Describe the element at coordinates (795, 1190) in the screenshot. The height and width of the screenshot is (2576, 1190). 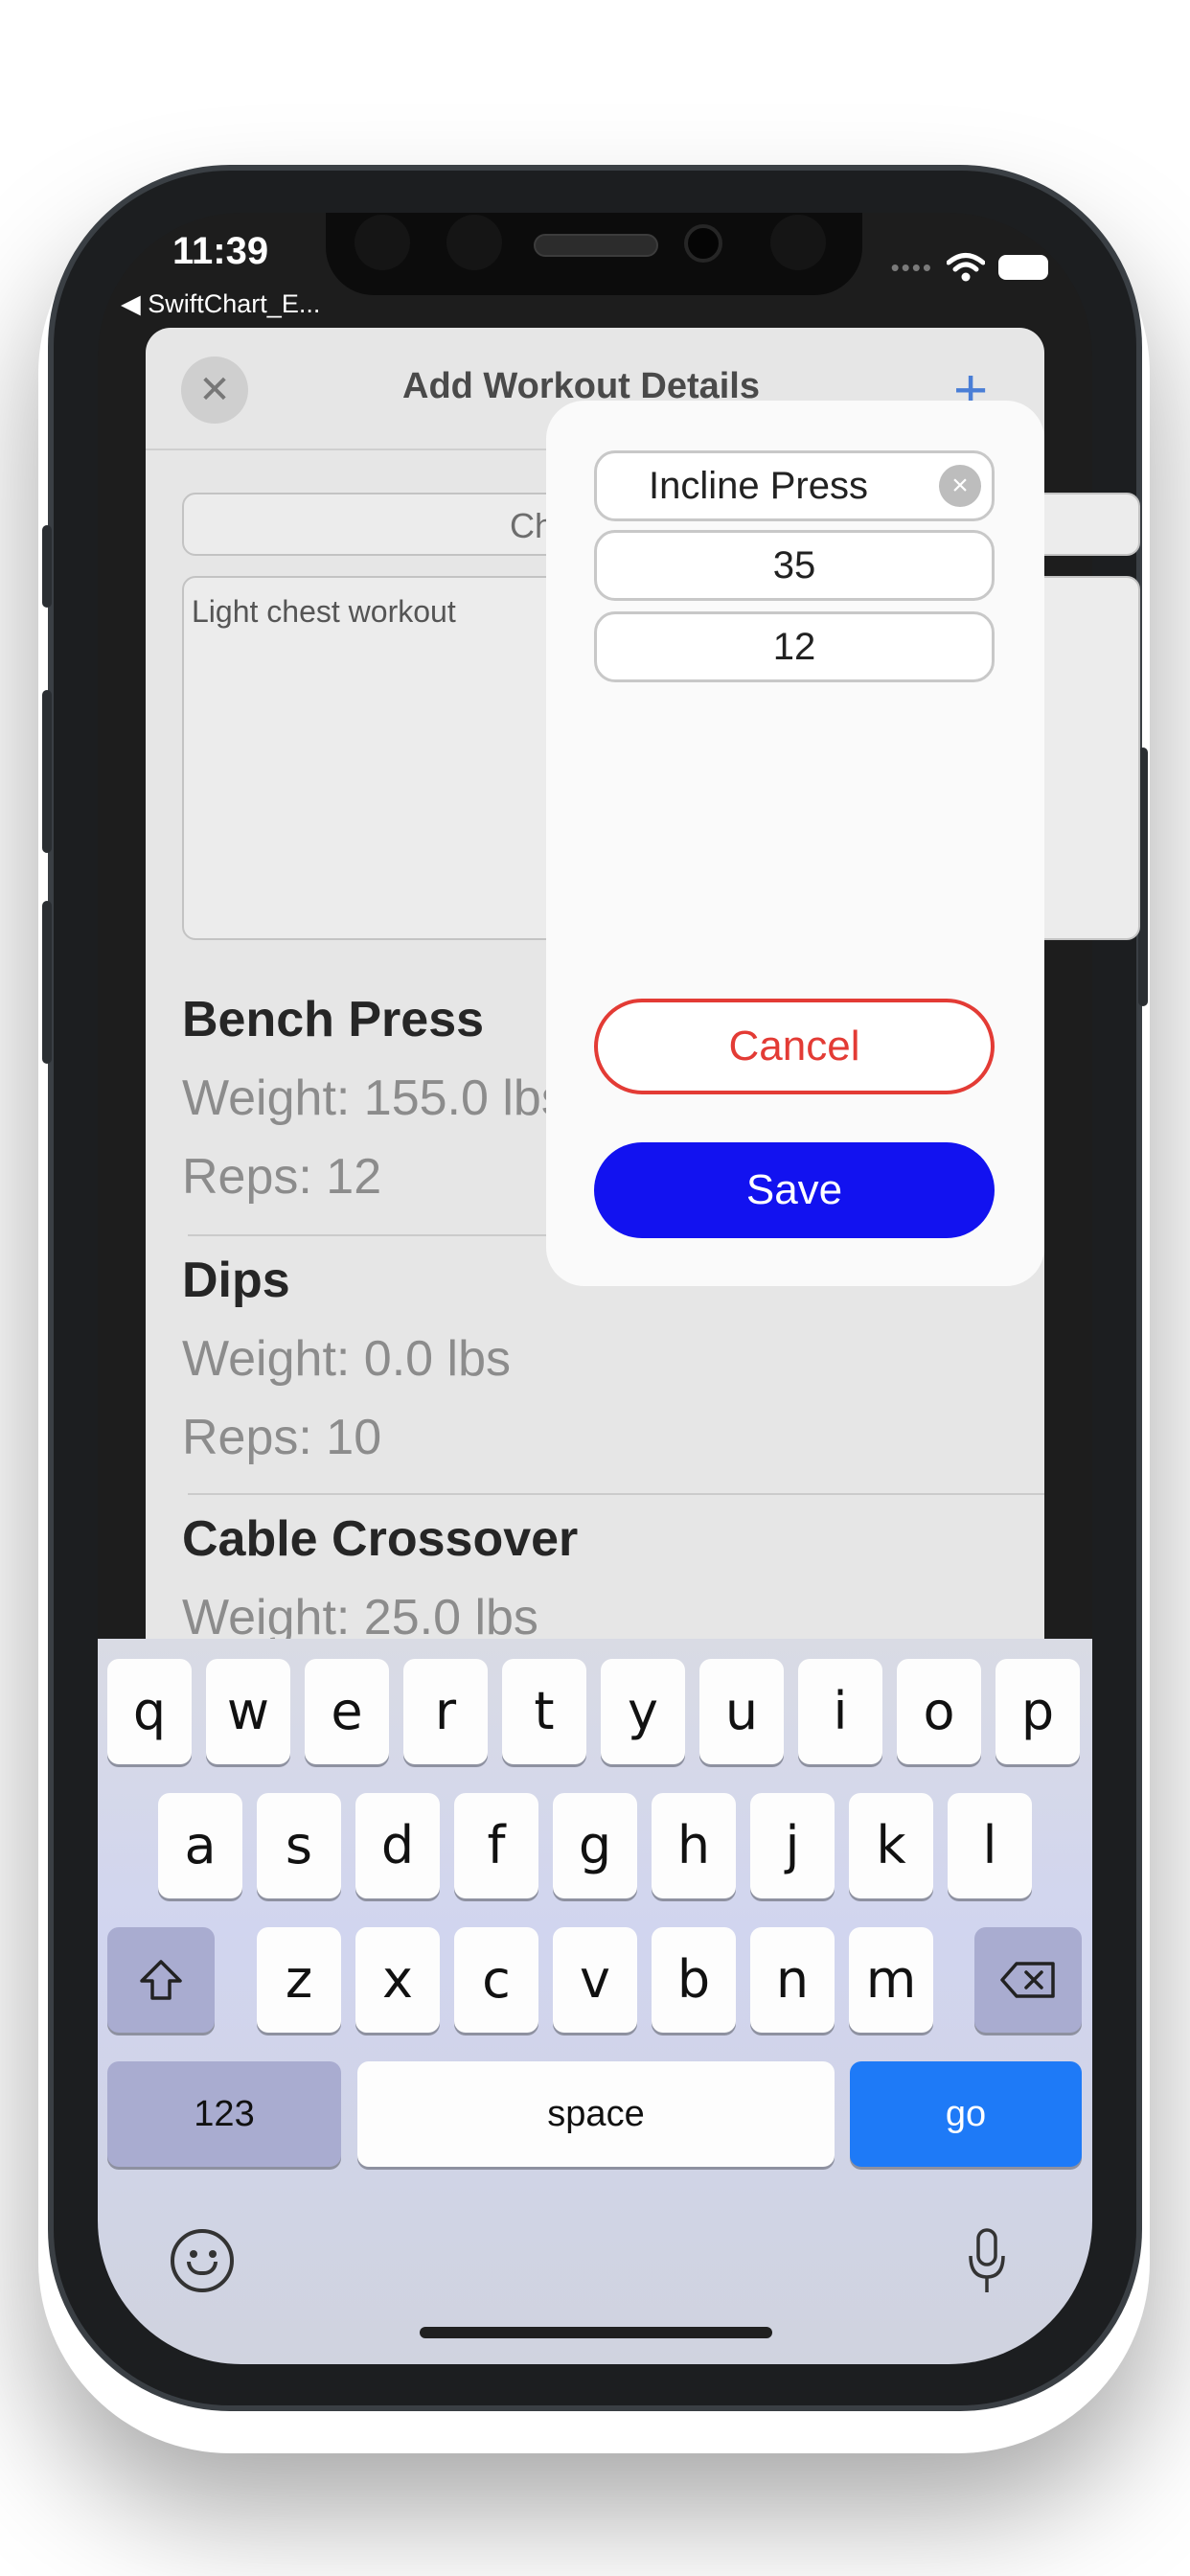
I see `save-button: Save` at that location.